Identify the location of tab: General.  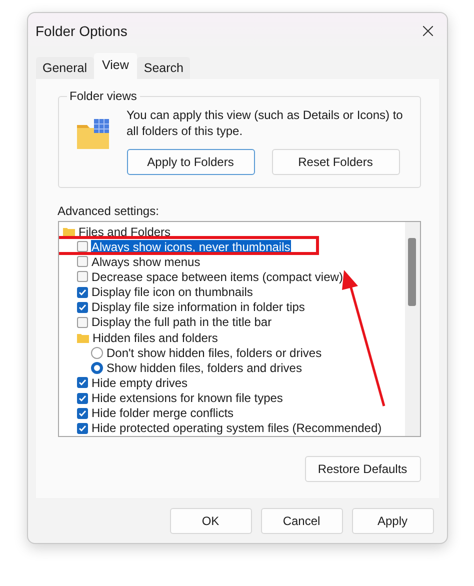
(65, 68).